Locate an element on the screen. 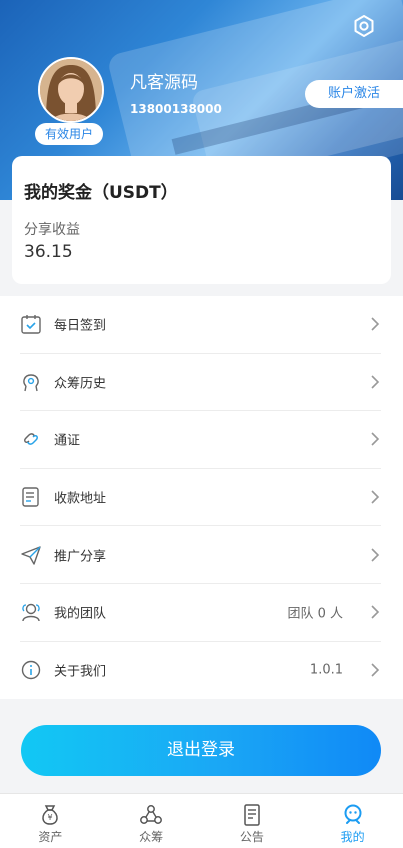 The image size is (403, 848). team-count-value: 团队 0 人 is located at coordinates (315, 614).